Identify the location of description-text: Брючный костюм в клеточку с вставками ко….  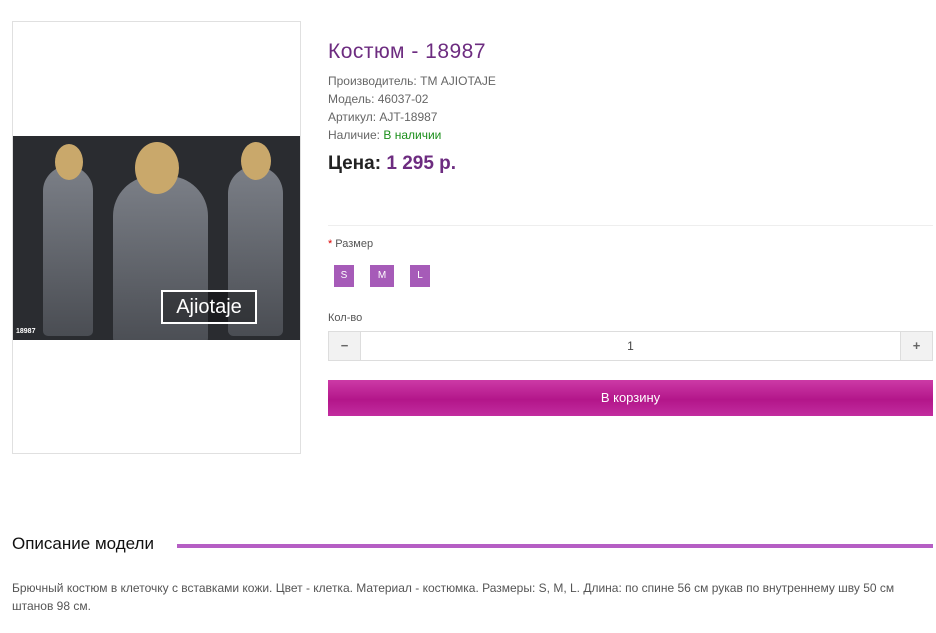
(453, 597).